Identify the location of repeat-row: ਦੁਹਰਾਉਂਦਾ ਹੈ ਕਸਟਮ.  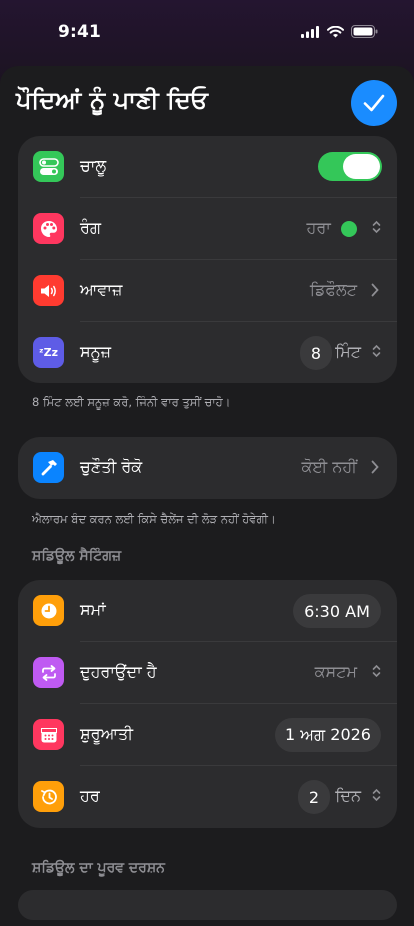
(207, 673).